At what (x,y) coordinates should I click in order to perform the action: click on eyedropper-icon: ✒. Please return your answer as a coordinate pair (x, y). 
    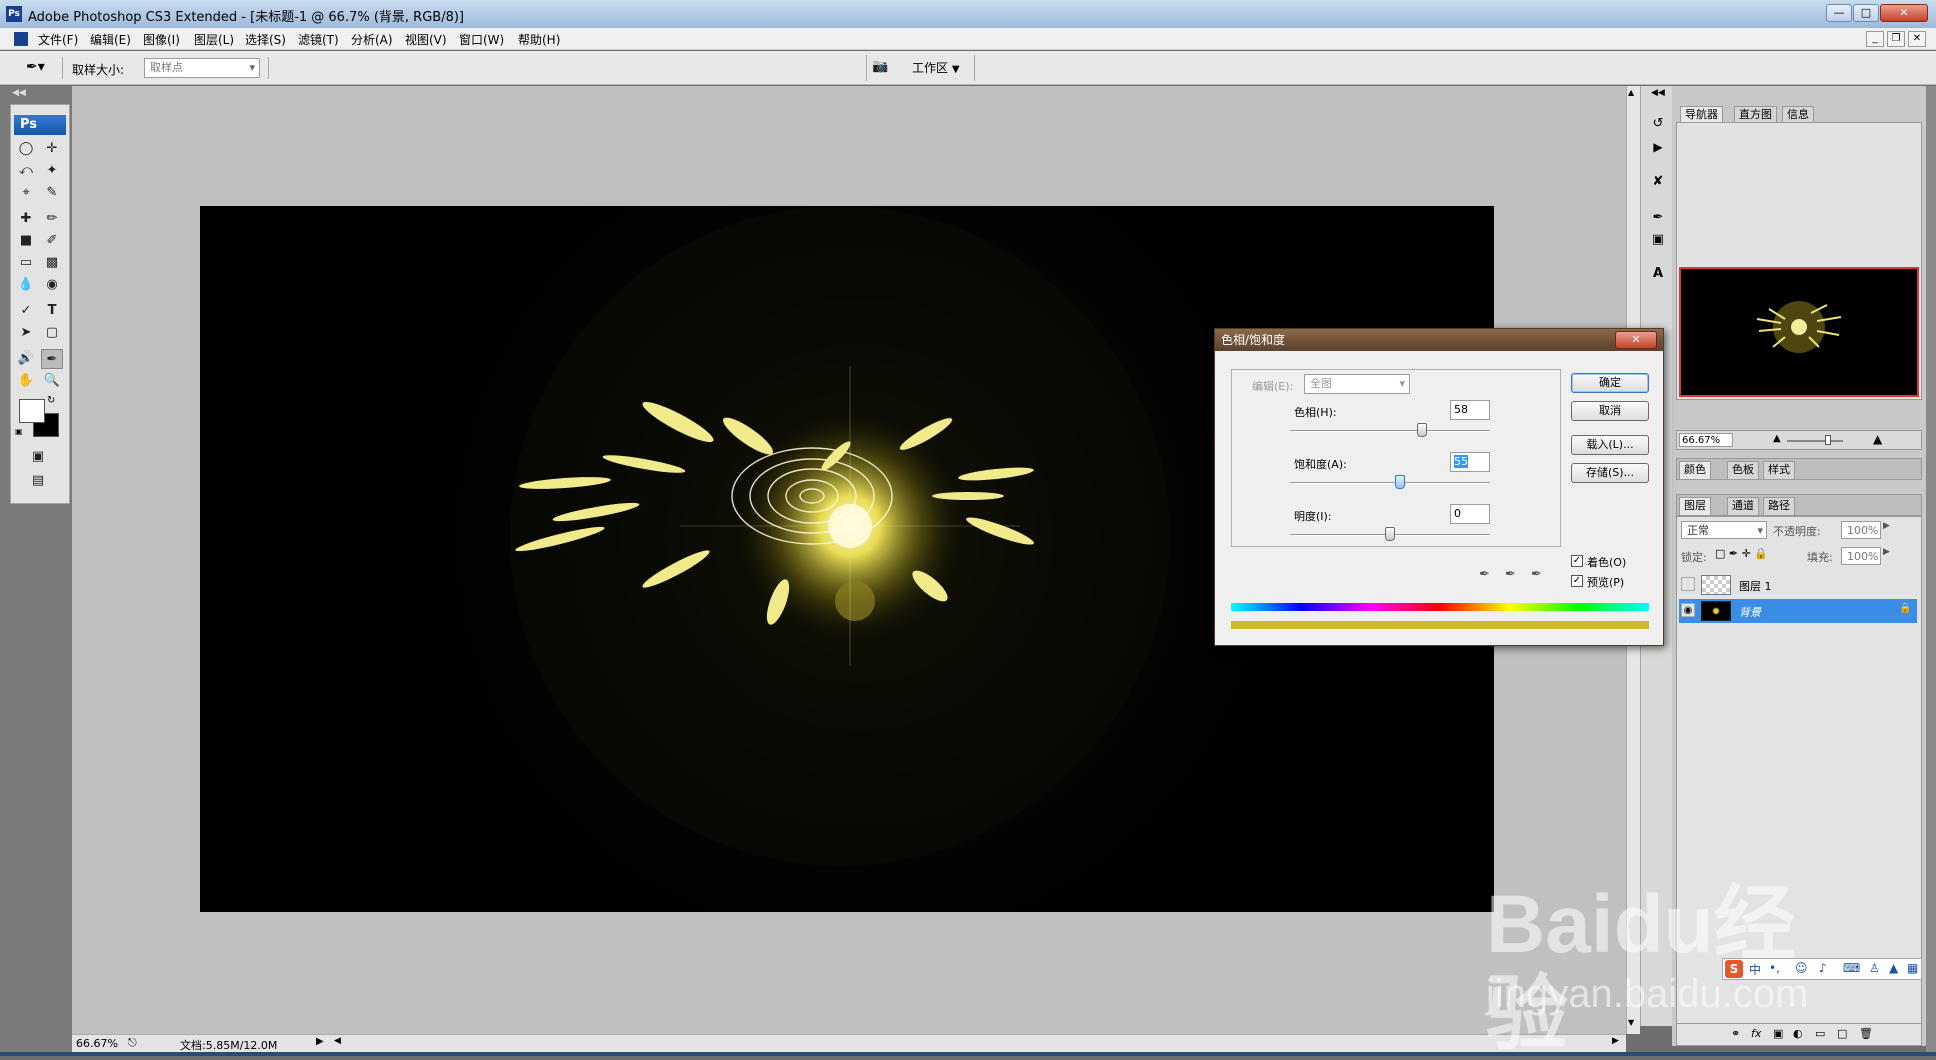
    Looking at the image, I should click on (1484, 574).